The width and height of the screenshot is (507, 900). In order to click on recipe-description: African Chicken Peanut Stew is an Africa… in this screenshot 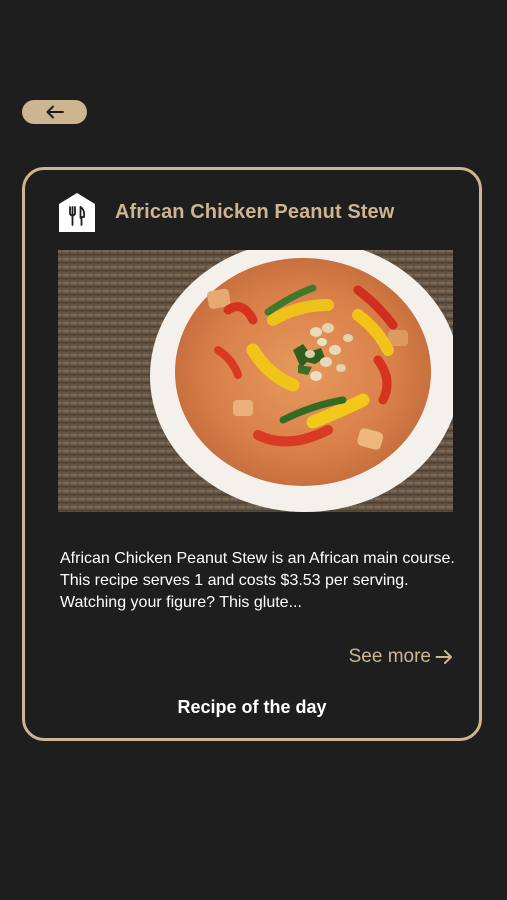, I will do `click(257, 580)`.